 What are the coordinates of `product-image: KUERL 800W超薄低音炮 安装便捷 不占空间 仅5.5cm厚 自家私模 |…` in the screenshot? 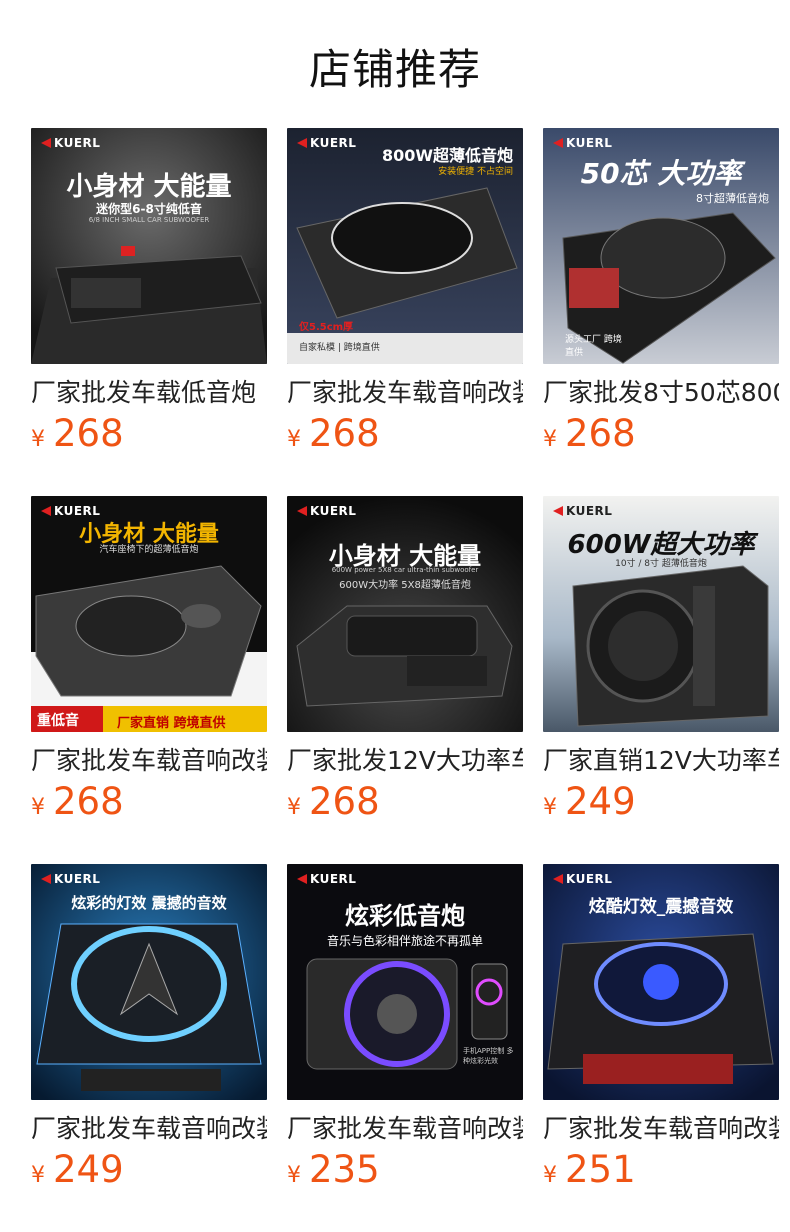 It's located at (405, 246).